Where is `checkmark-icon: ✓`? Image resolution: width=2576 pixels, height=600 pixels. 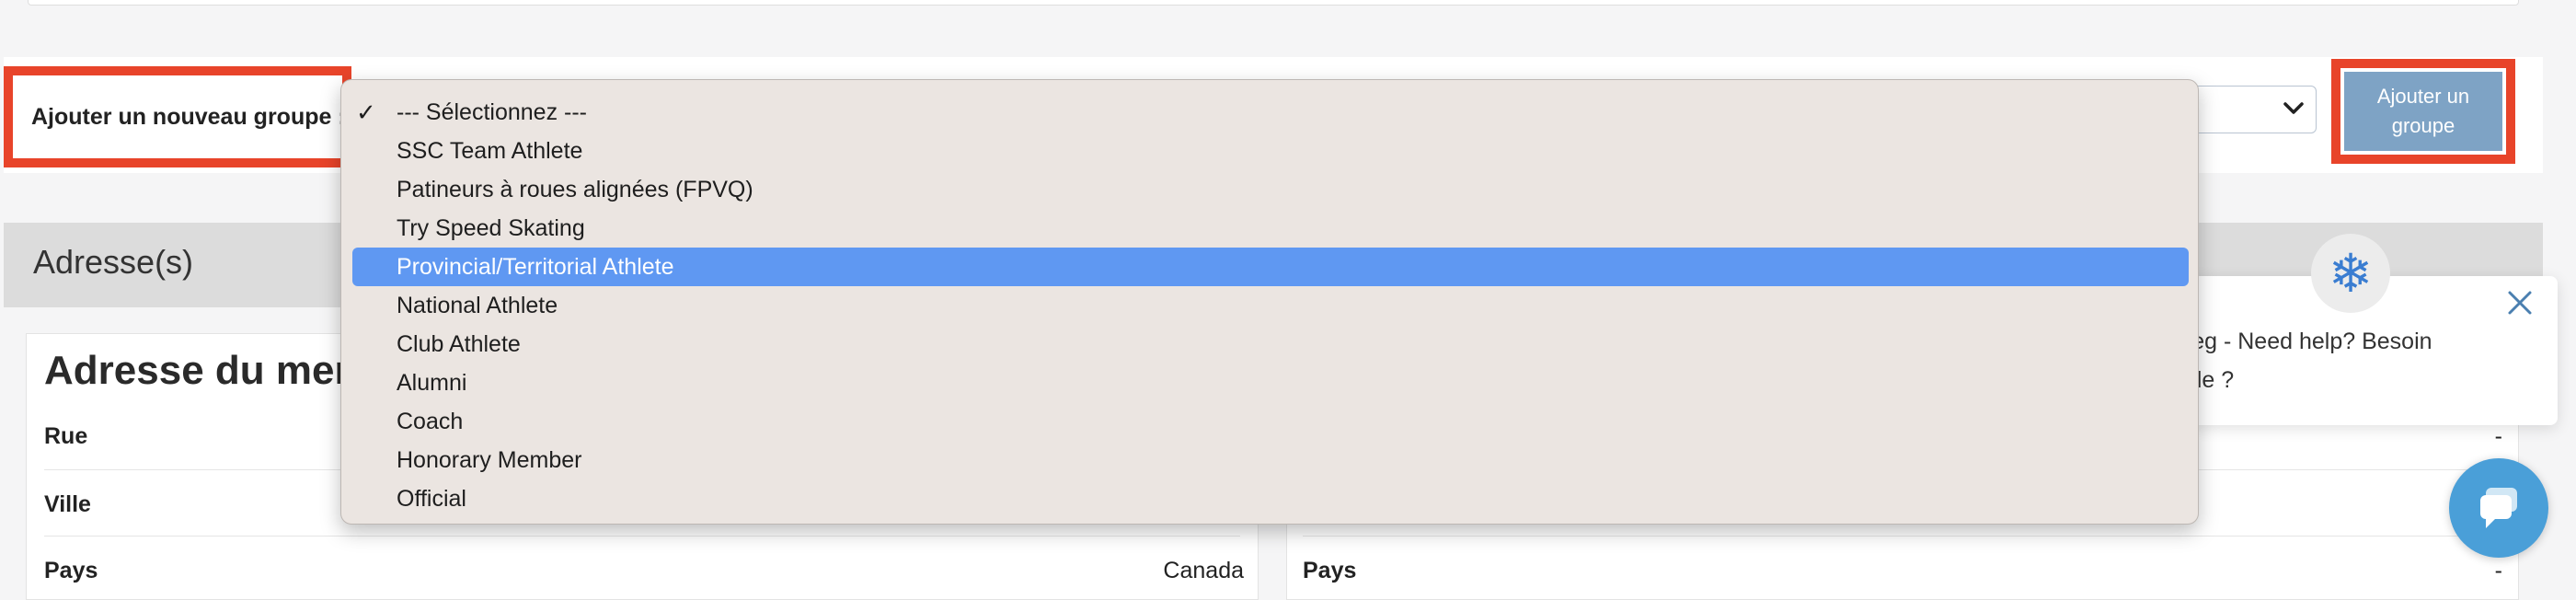 checkmark-icon: ✓ is located at coordinates (366, 112).